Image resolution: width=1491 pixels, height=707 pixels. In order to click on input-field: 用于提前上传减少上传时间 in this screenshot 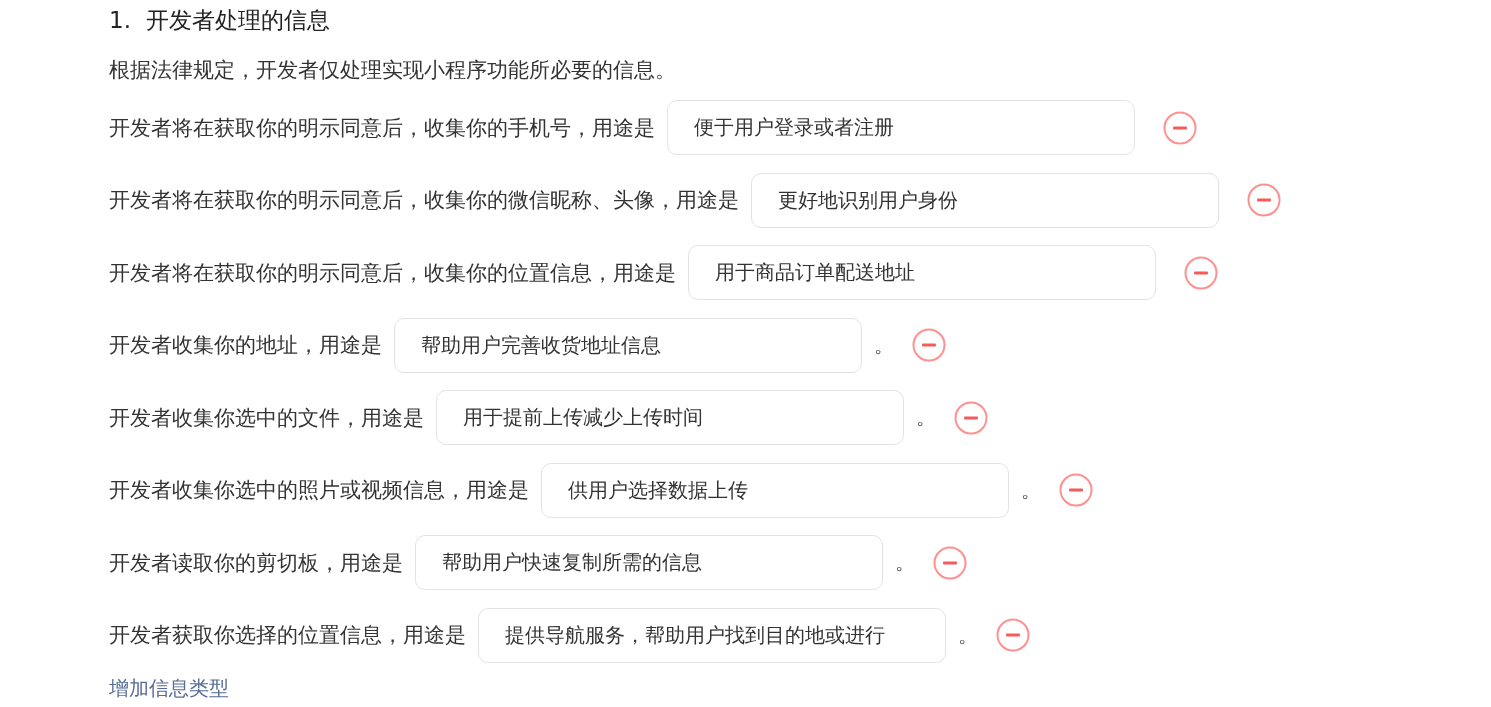, I will do `click(670, 417)`.